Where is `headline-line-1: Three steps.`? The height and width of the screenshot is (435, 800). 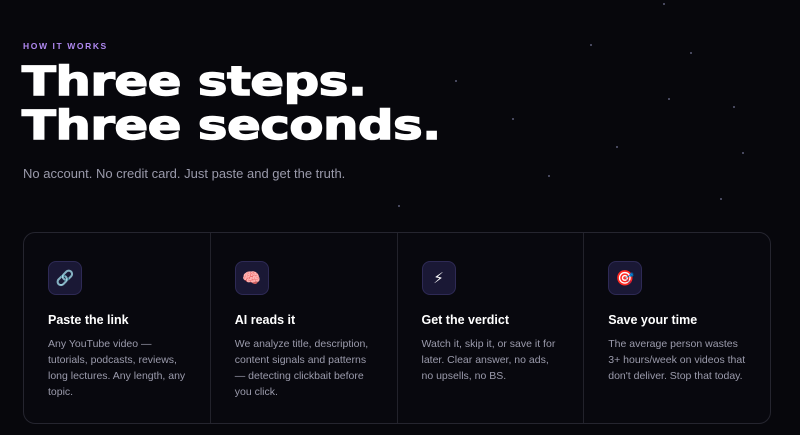
headline-line-1: Three steps. is located at coordinates (194, 82).